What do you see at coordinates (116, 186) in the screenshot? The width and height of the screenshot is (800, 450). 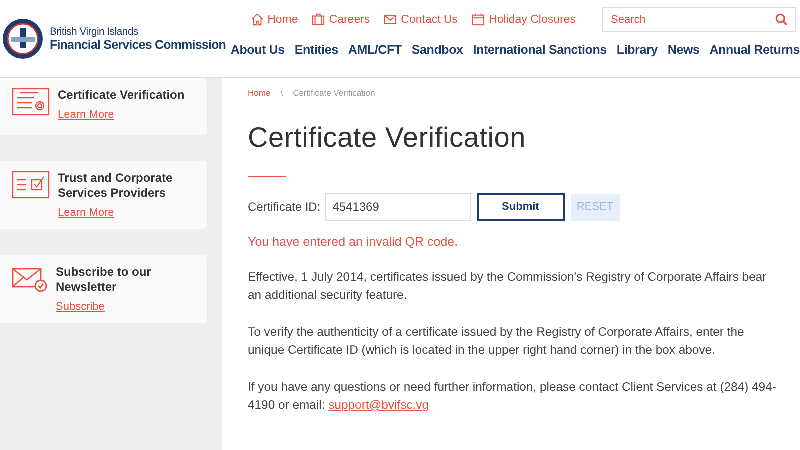 I see `card-title: Trust and Corporate Services Providers` at bounding box center [116, 186].